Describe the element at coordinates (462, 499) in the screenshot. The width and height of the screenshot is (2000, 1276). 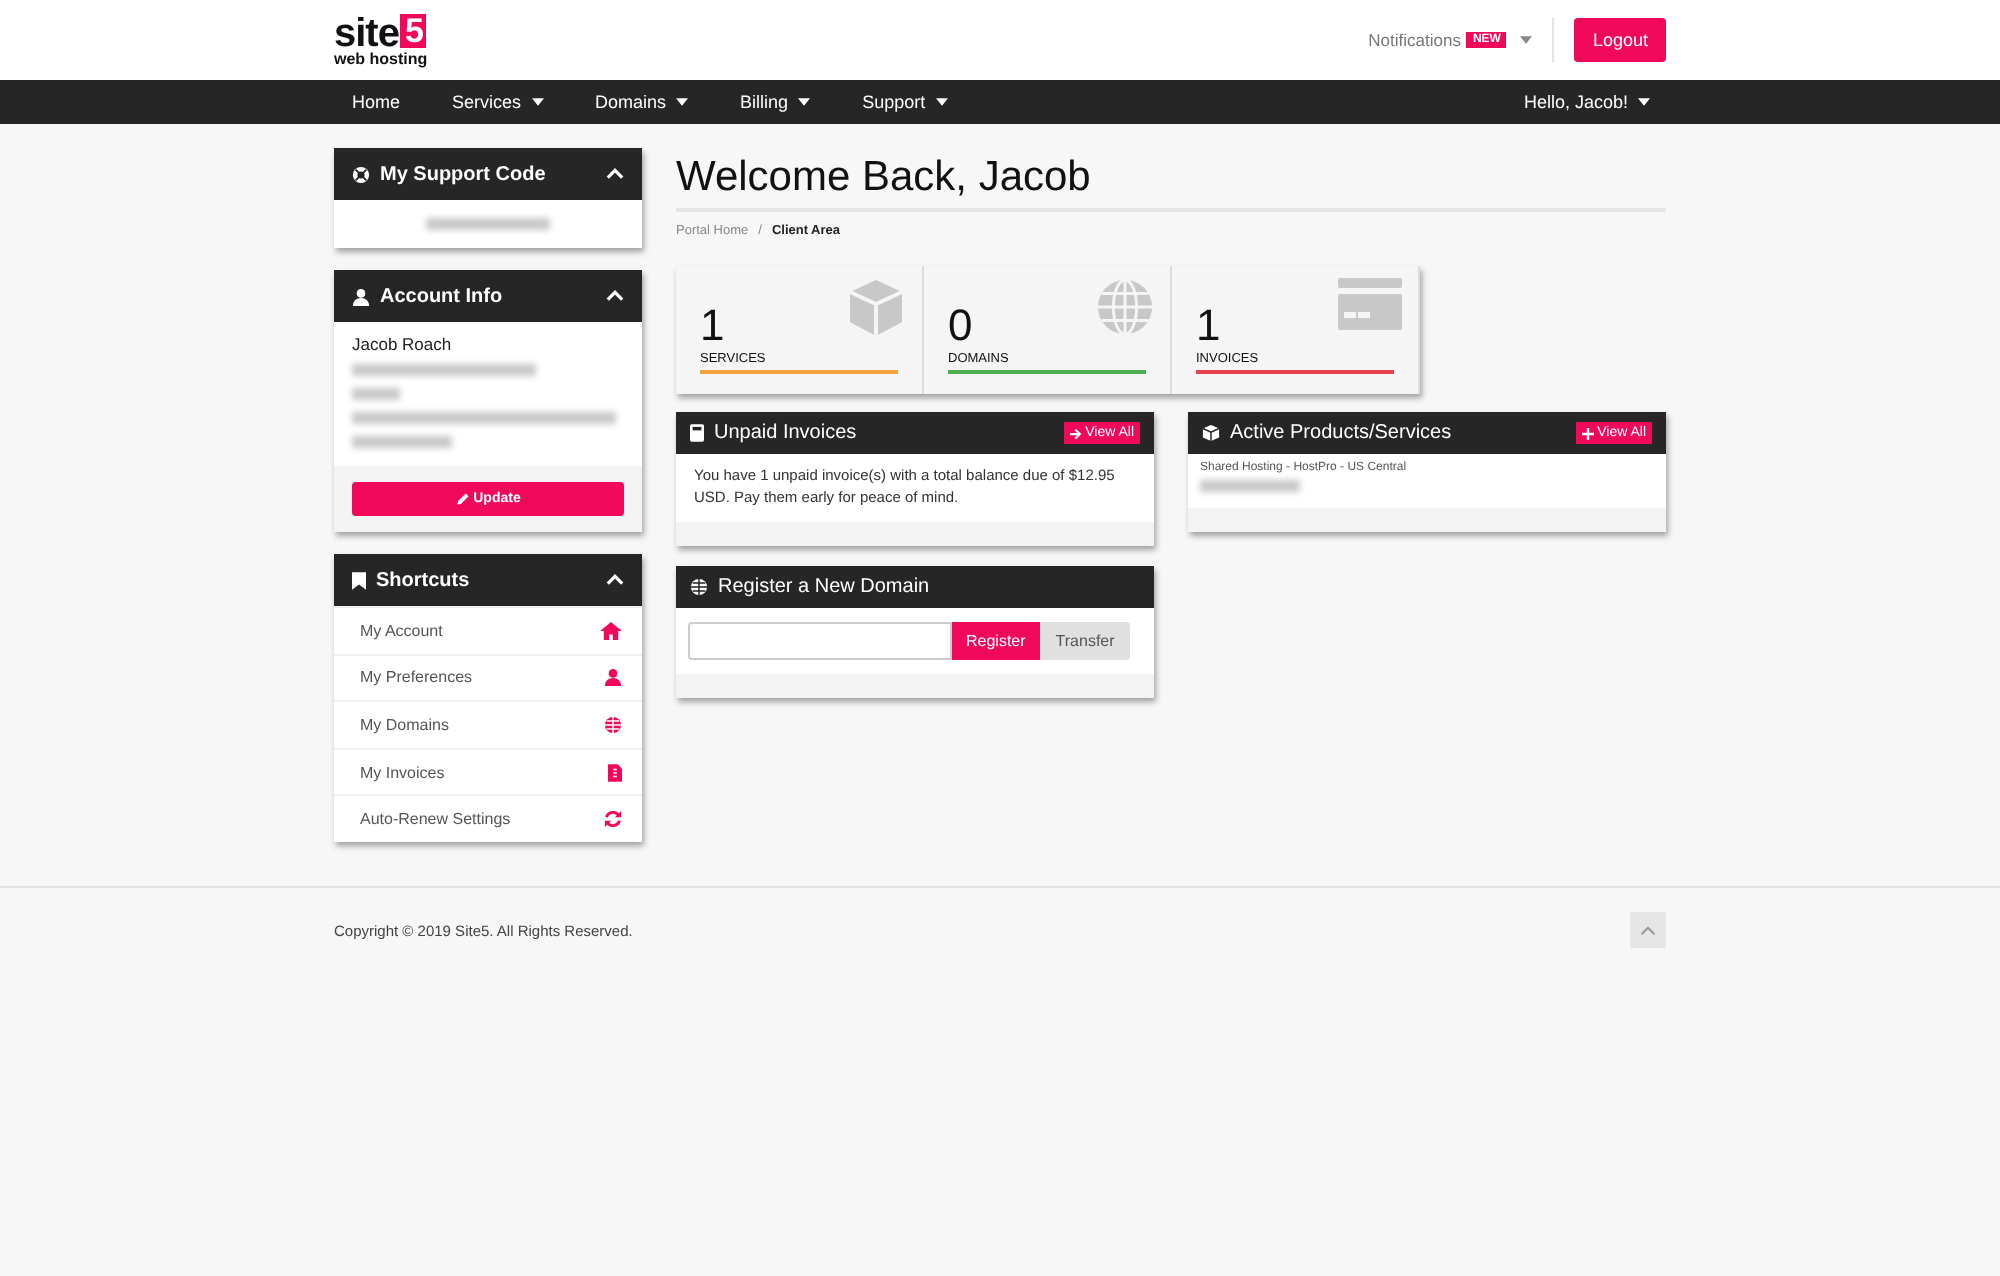
I see `pencil-icon` at that location.